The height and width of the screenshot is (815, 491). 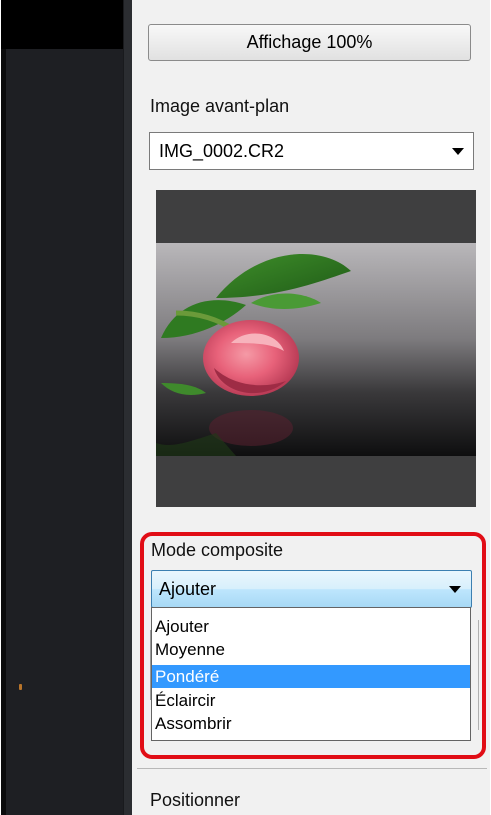 What do you see at coordinates (312, 768) in the screenshot?
I see `section-divider` at bounding box center [312, 768].